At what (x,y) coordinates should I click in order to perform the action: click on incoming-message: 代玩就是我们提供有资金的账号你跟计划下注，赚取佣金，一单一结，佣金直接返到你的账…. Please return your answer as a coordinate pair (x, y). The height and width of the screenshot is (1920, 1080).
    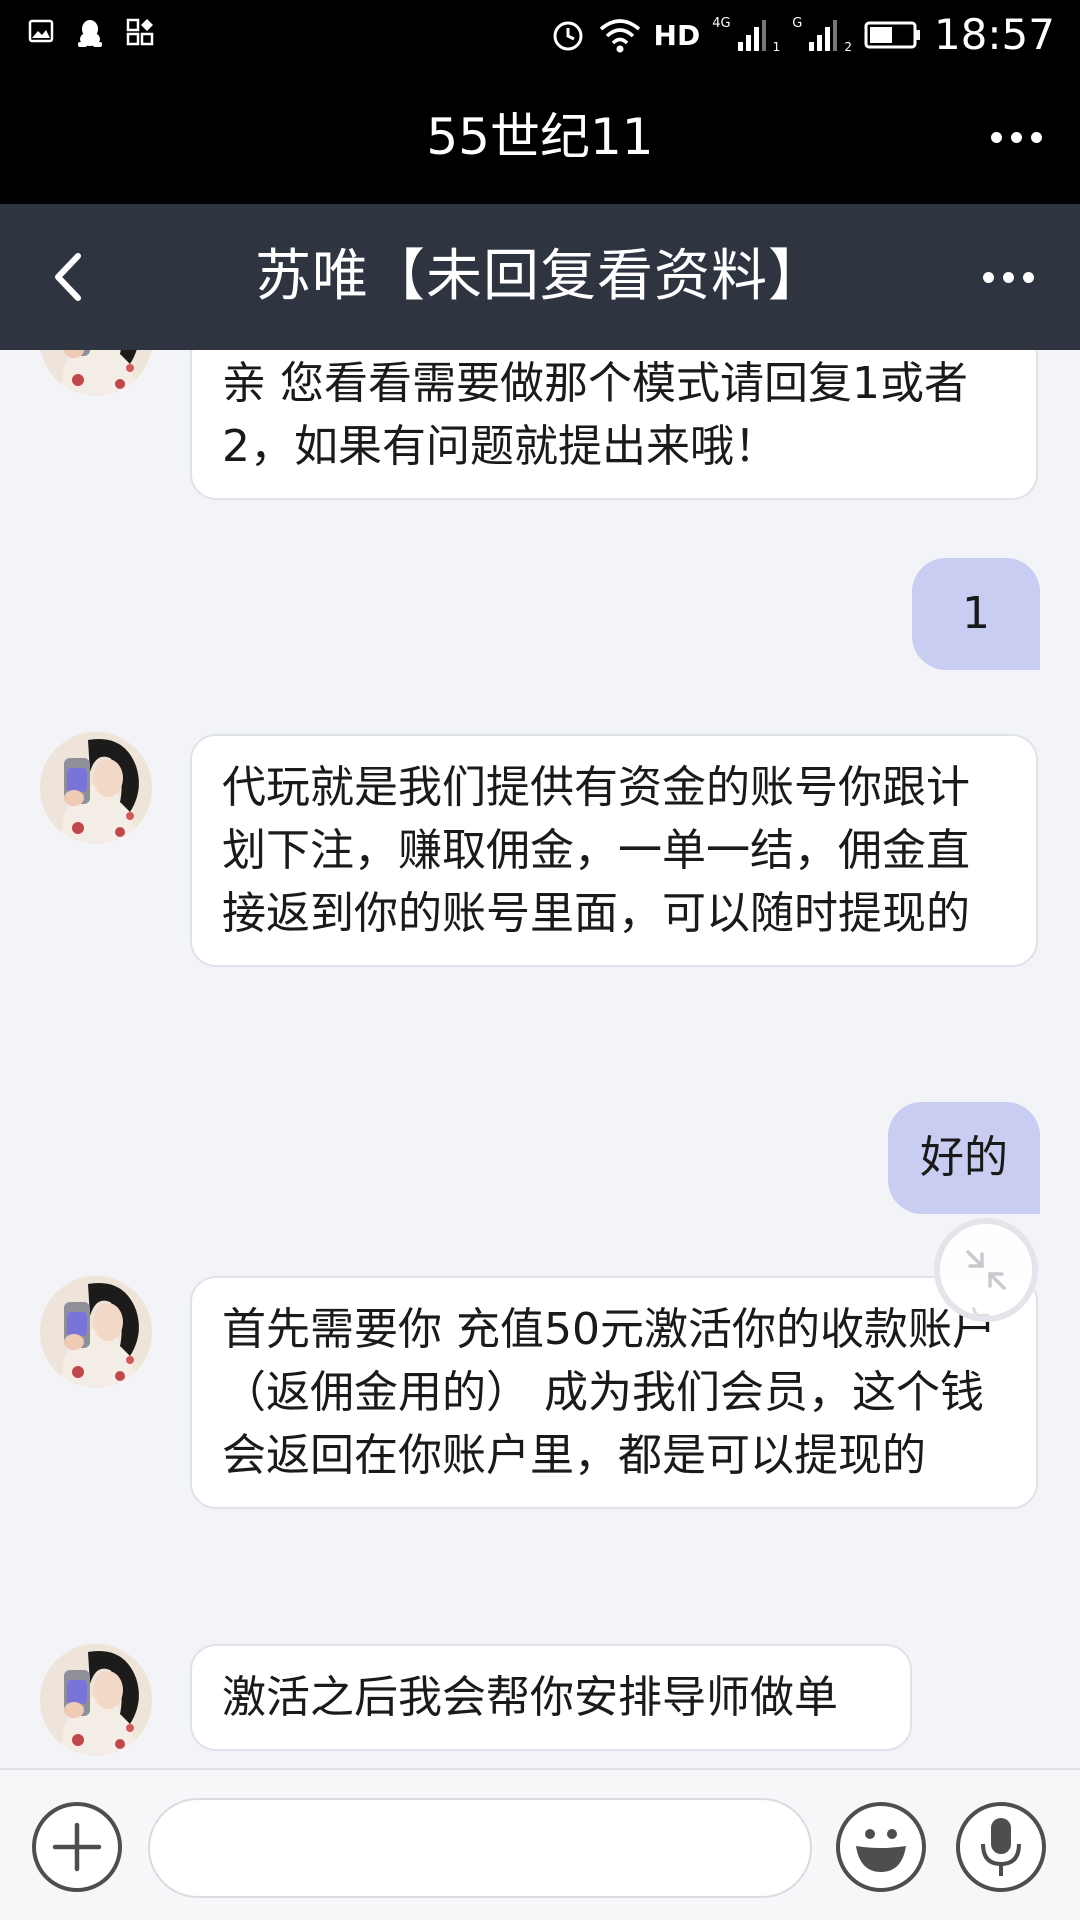
    Looking at the image, I should click on (614, 850).